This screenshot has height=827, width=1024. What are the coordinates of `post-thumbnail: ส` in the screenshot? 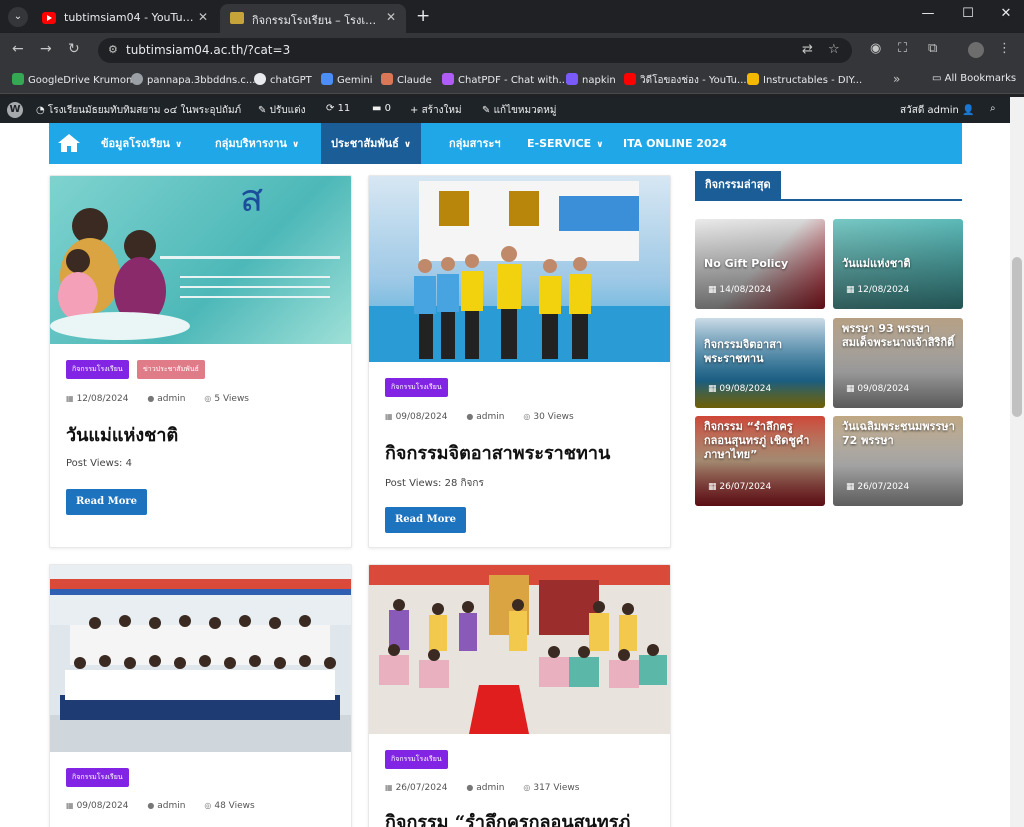 It's located at (200, 260).